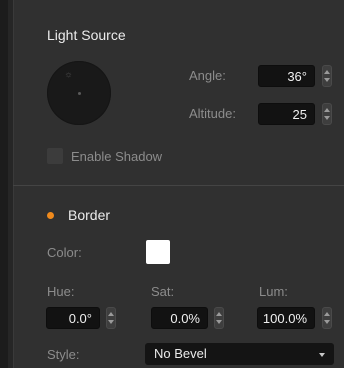 The width and height of the screenshot is (344, 368). Describe the element at coordinates (286, 318) in the screenshot. I see `lum-field: 100.0%` at that location.